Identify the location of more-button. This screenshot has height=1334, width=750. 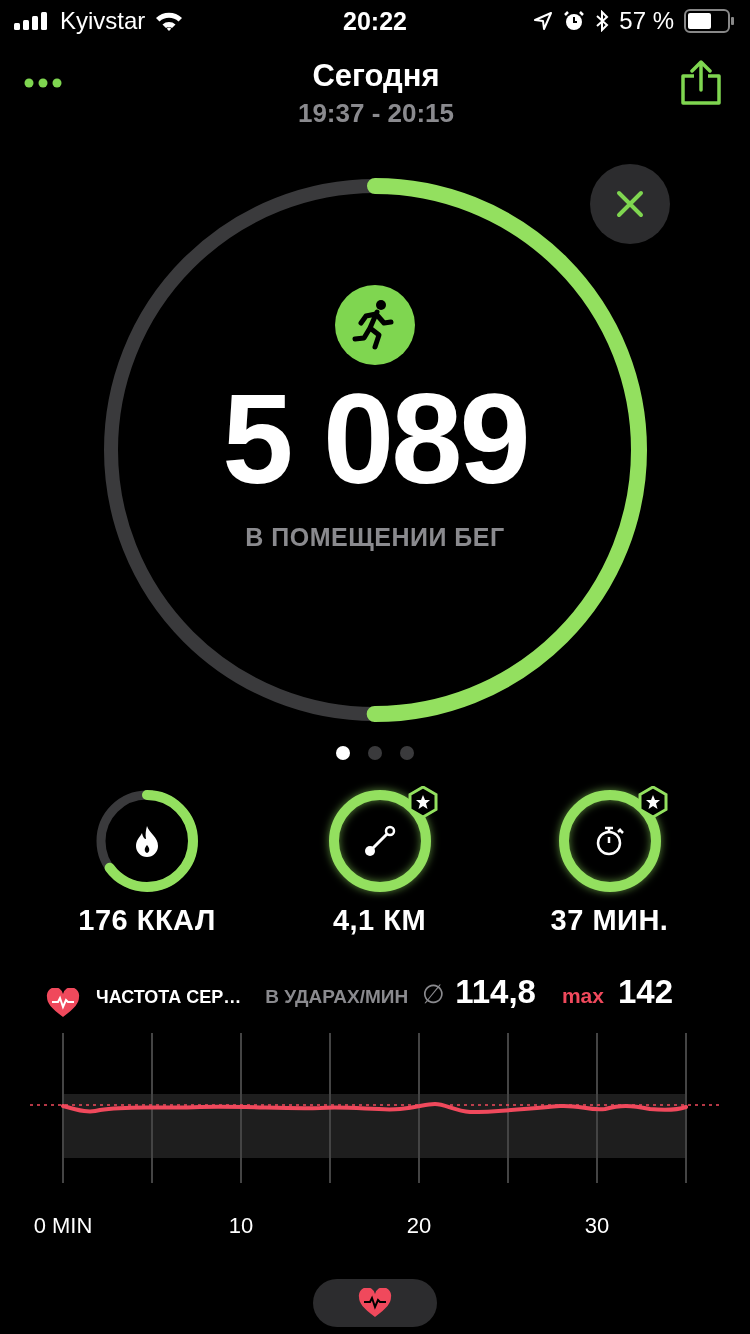
(43, 83).